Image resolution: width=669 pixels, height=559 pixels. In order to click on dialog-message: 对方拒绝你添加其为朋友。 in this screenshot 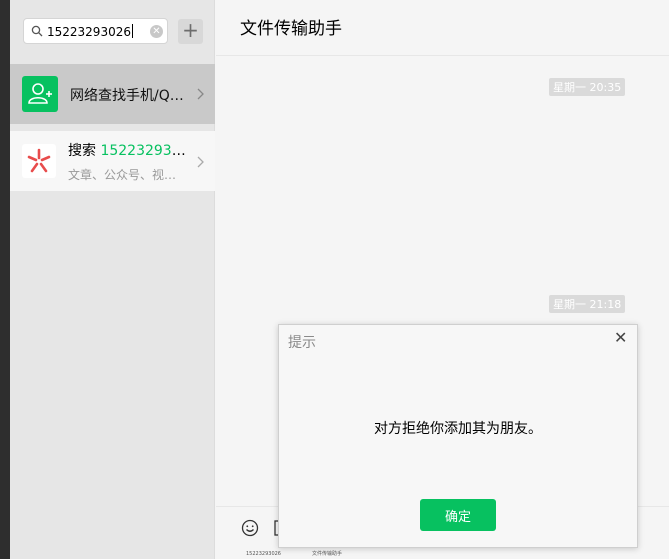, I will do `click(458, 429)`.